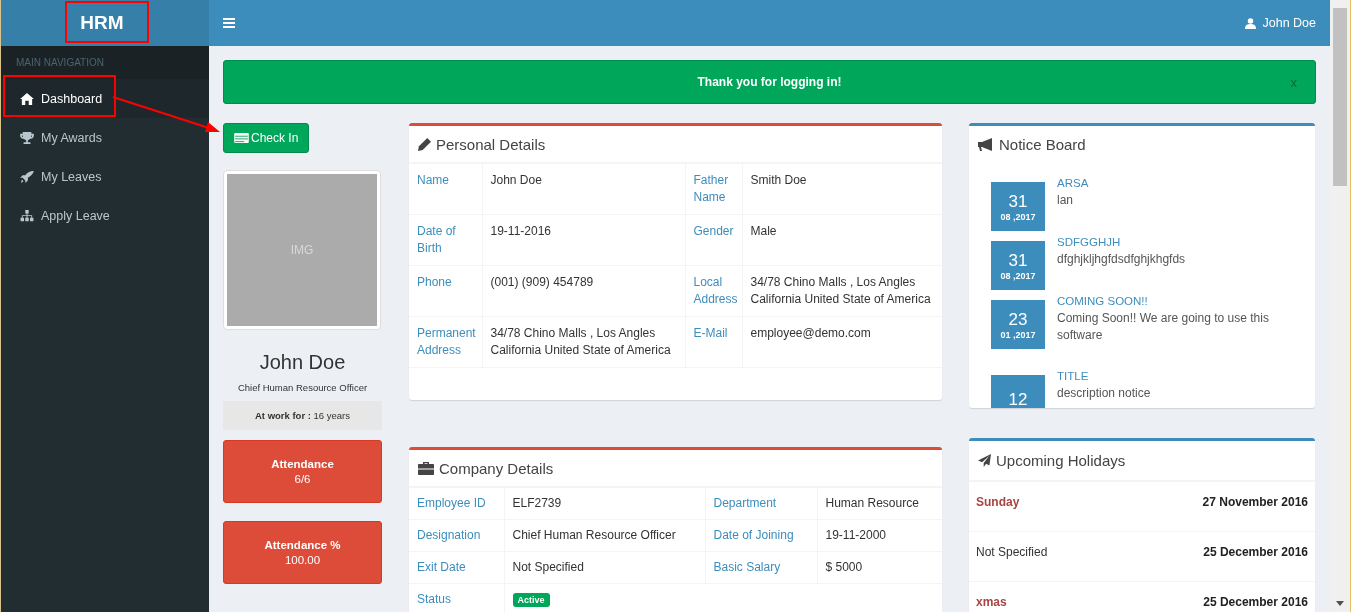  I want to click on nav-item: My Awards, so click(105, 137).